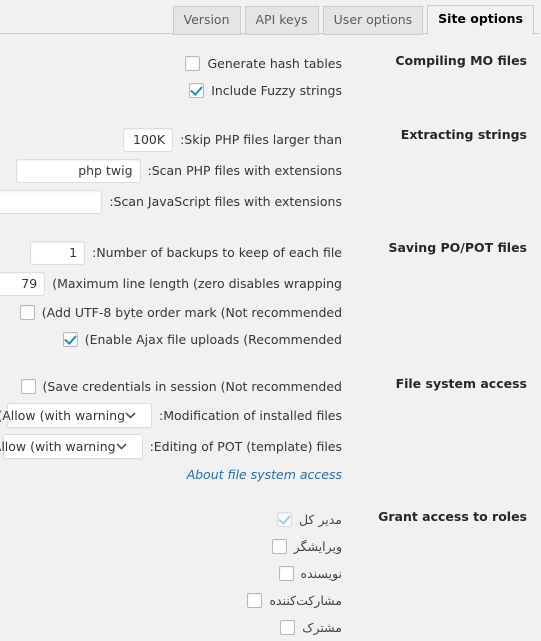 The image size is (541, 641). I want to click on modification-installed-files-select: (Allow (with warning, so click(77, 415).